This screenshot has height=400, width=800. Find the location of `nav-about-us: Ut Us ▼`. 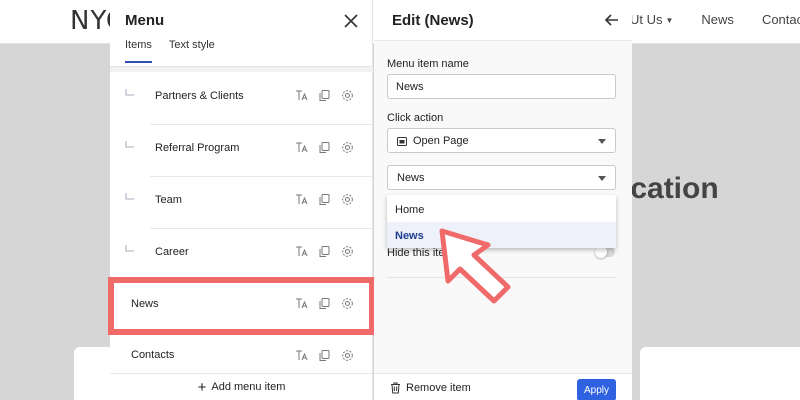

nav-about-us: Ut Us ▼ is located at coordinates (651, 19).